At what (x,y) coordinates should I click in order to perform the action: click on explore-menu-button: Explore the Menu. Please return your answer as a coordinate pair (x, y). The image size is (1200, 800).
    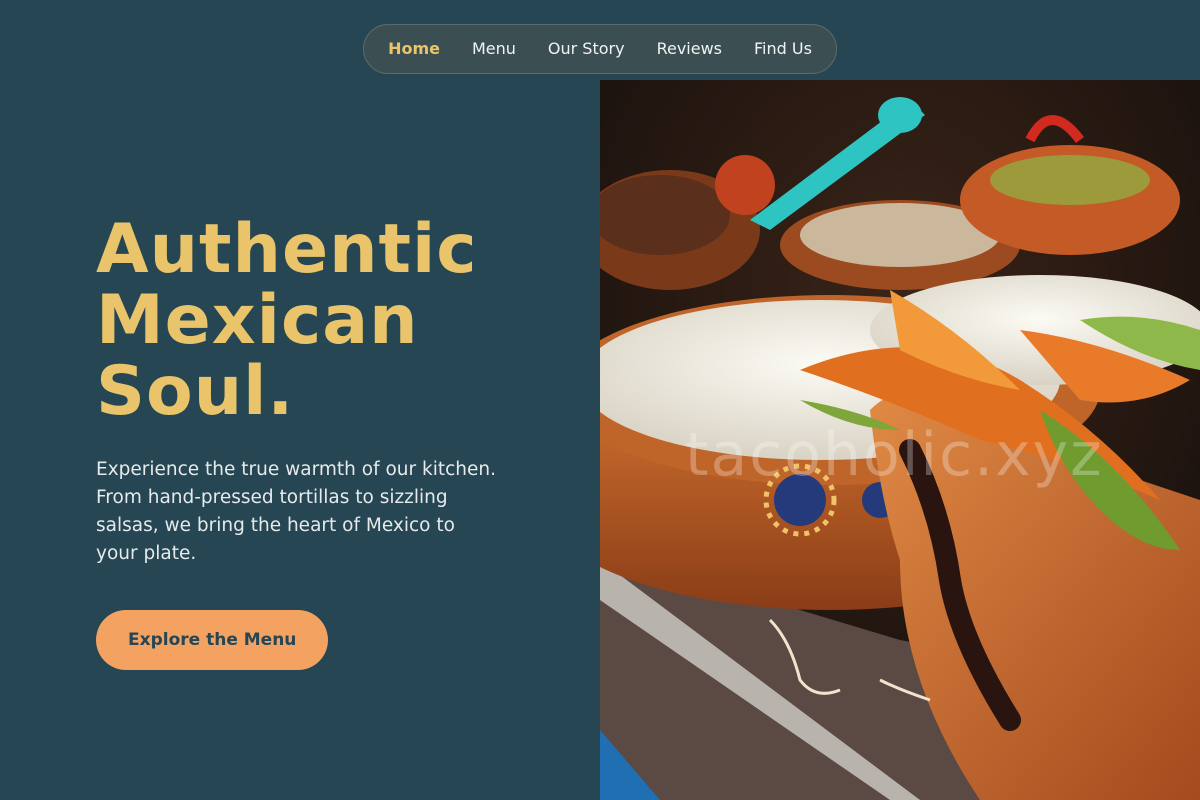
    Looking at the image, I should click on (212, 640).